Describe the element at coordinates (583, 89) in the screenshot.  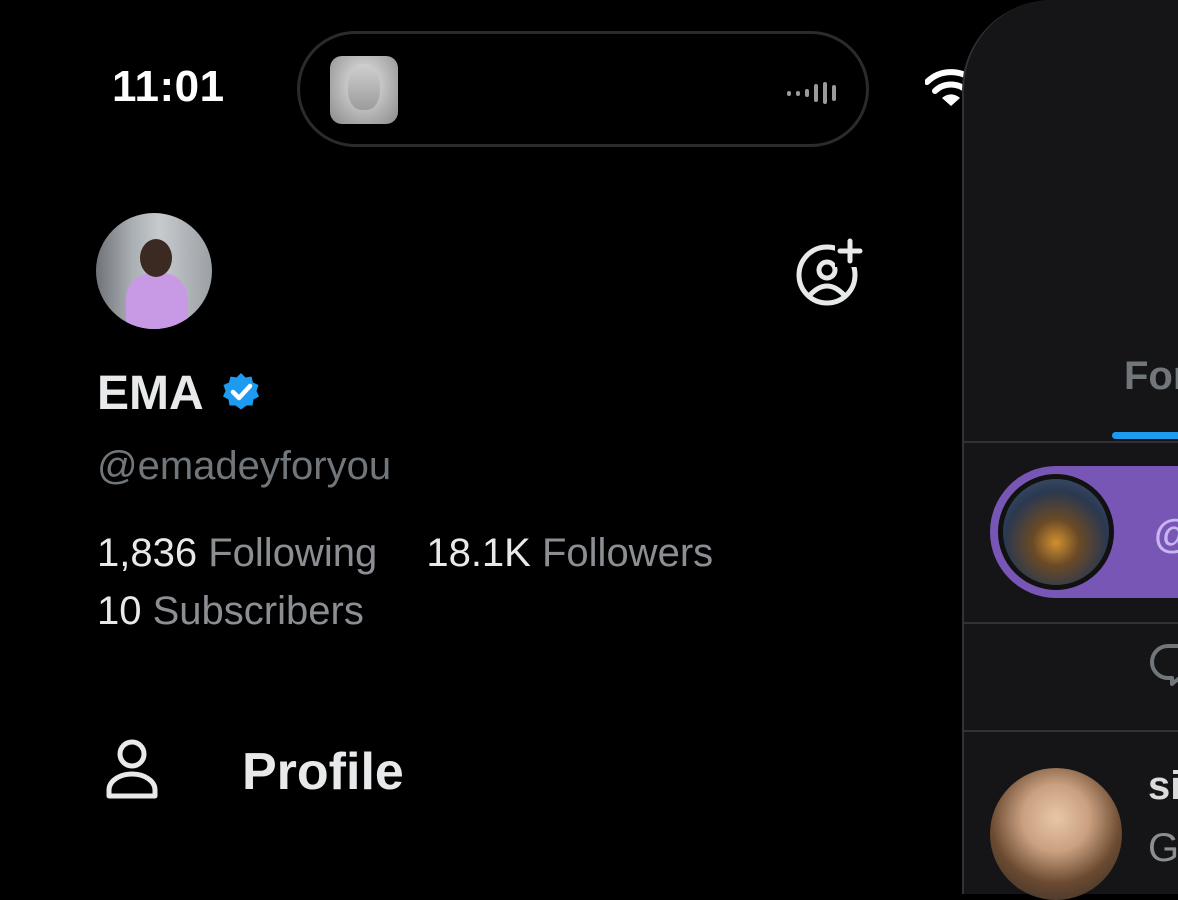
I see `dynamic-island` at that location.